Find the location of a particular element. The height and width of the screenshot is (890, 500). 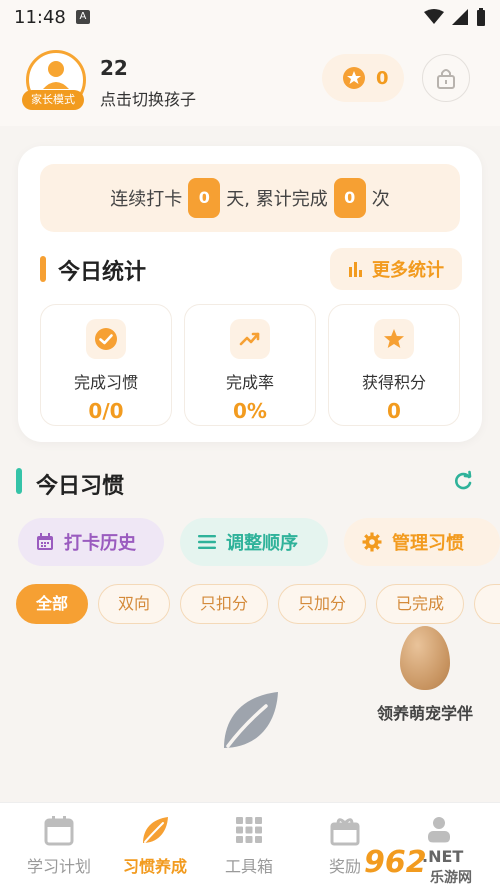

list-icon is located at coordinates (207, 542).